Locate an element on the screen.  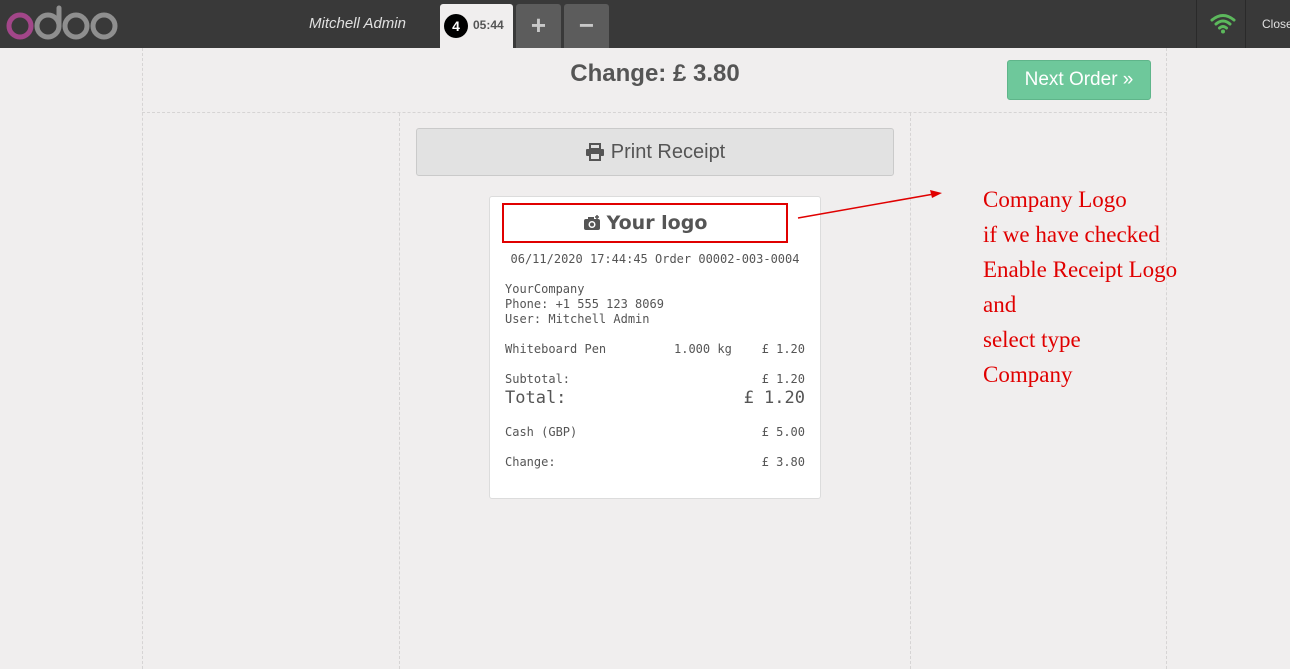
annotation-line: and is located at coordinates (1000, 304).